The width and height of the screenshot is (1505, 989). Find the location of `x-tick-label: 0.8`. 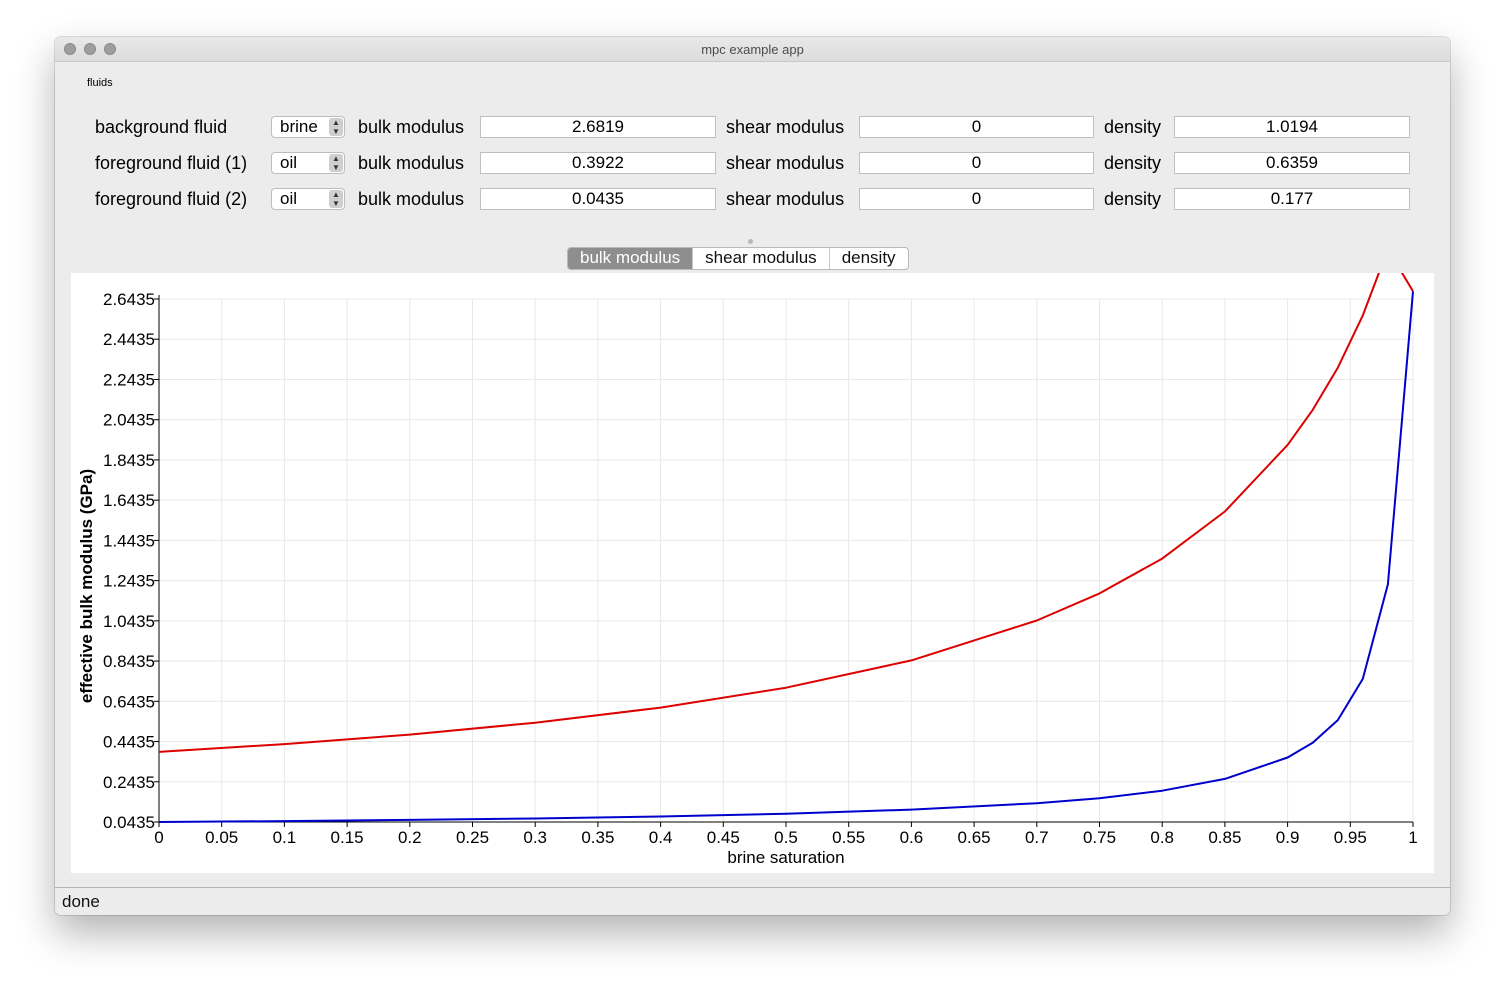

x-tick-label: 0.8 is located at coordinates (1162, 837).